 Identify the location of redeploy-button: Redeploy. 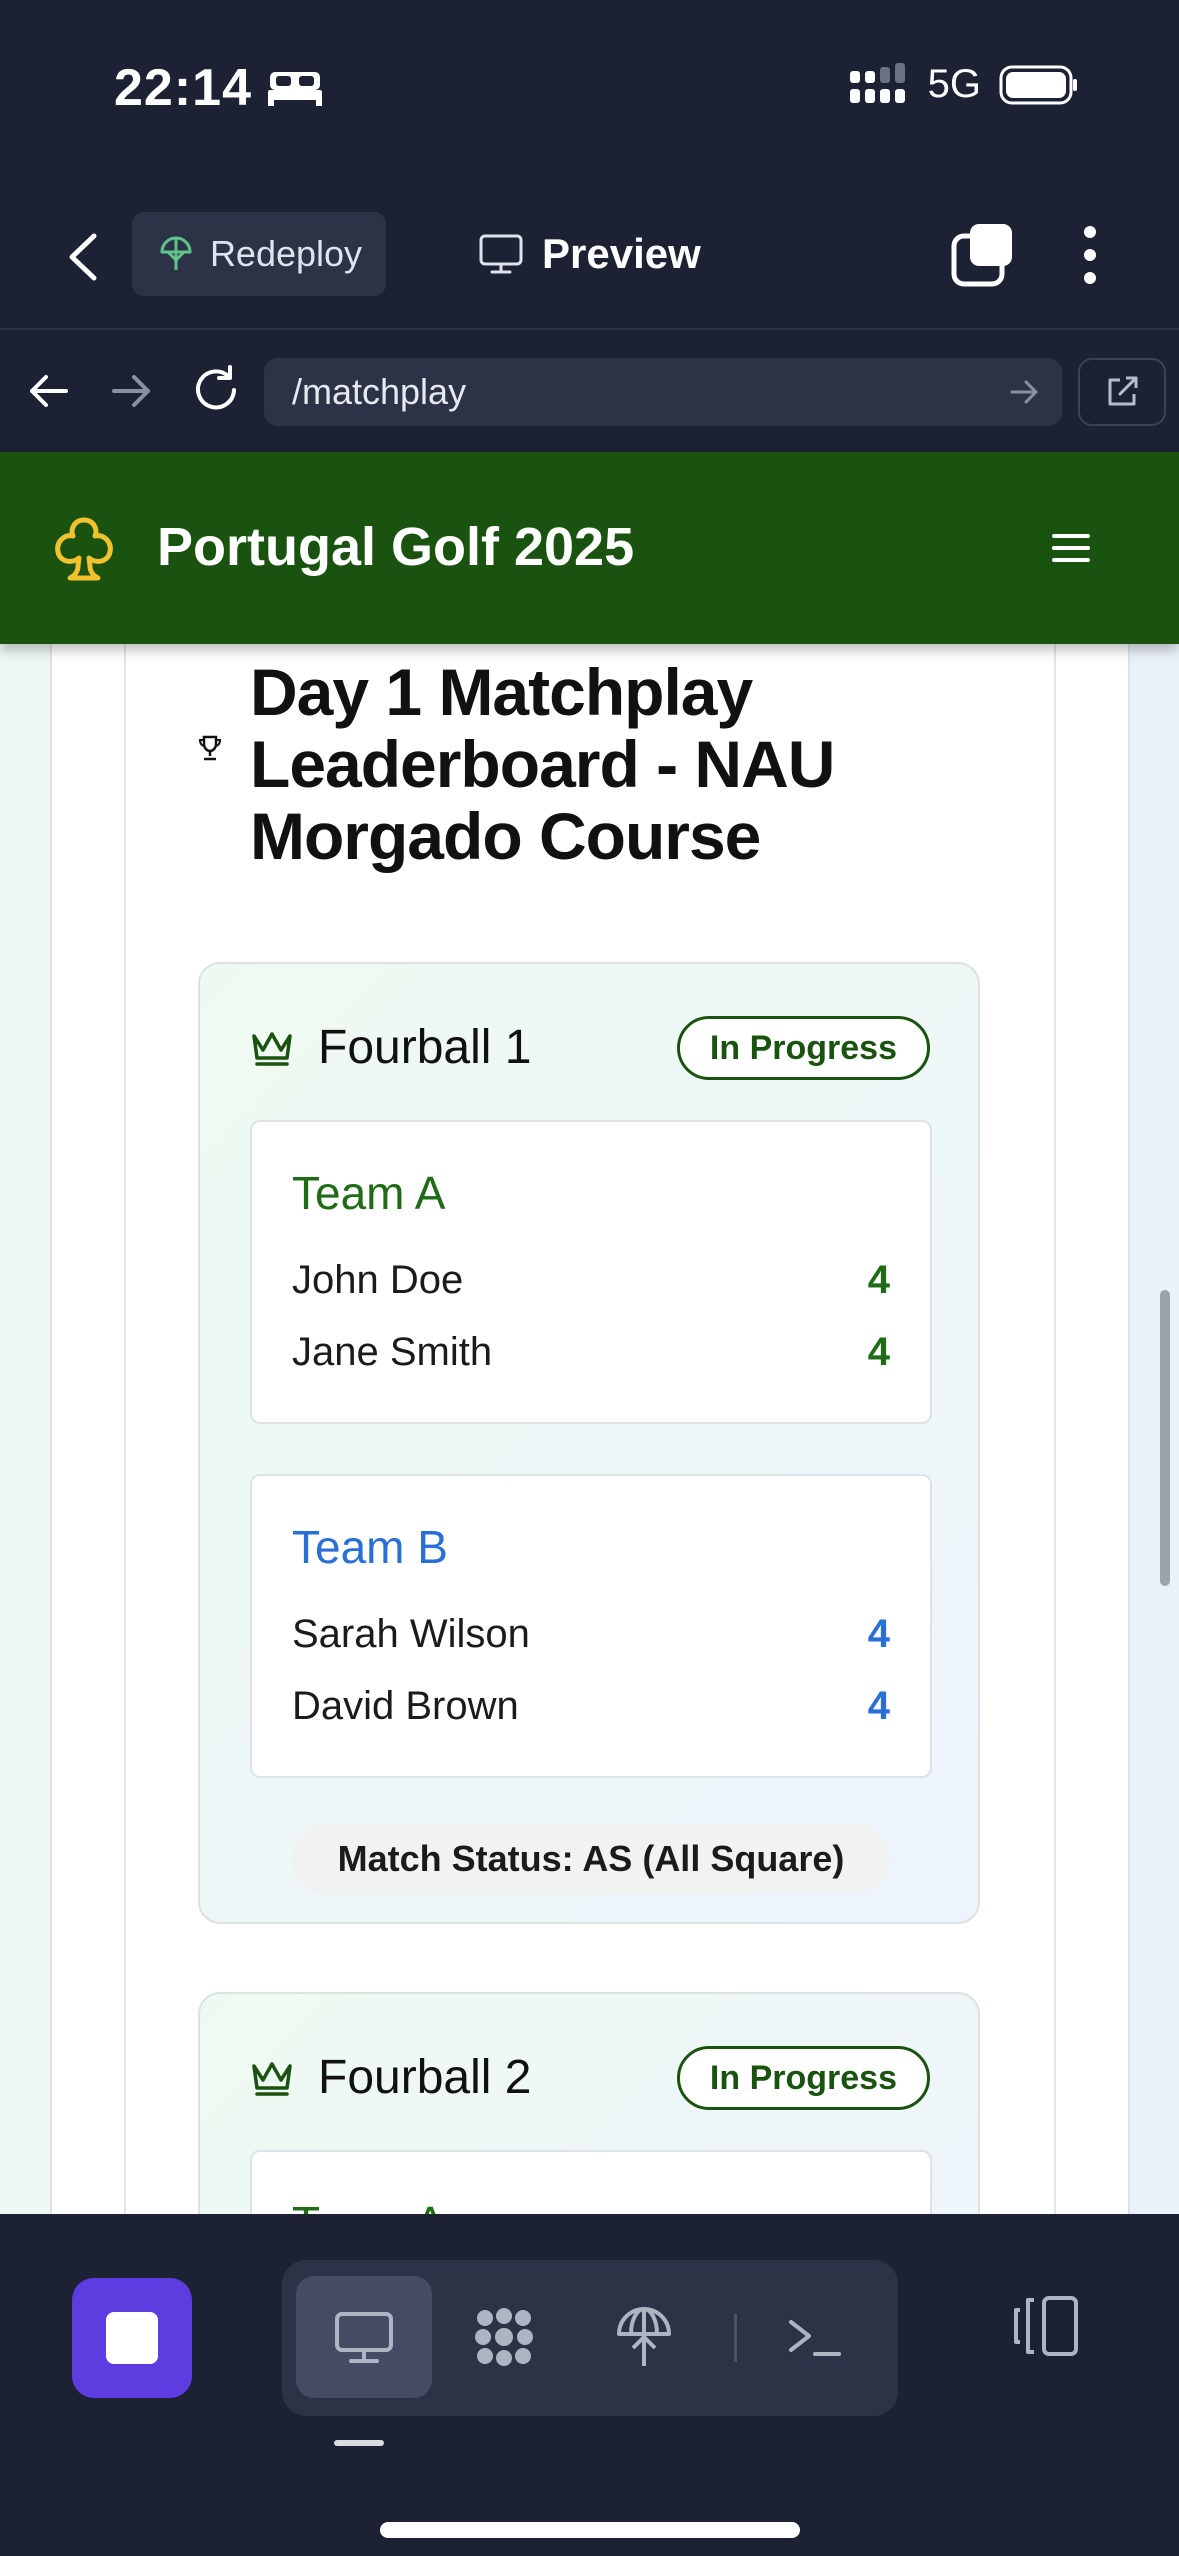
(259, 254).